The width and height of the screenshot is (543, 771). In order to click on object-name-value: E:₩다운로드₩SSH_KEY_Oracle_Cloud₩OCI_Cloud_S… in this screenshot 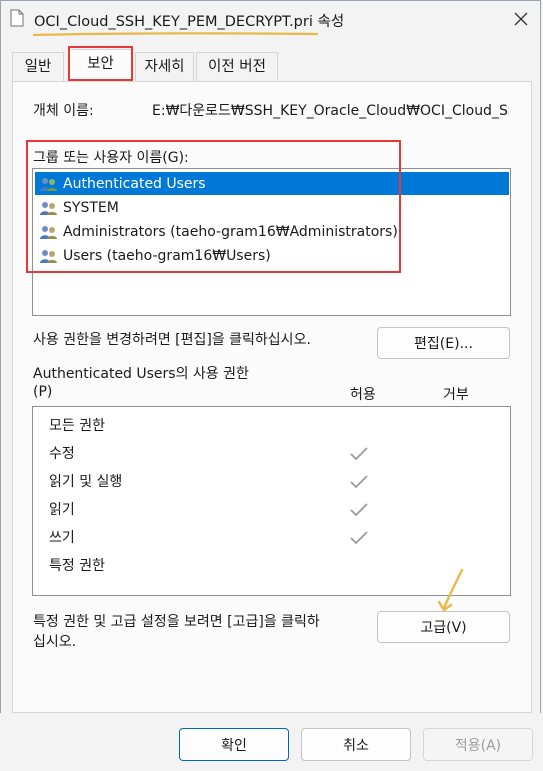, I will do `click(330, 111)`.